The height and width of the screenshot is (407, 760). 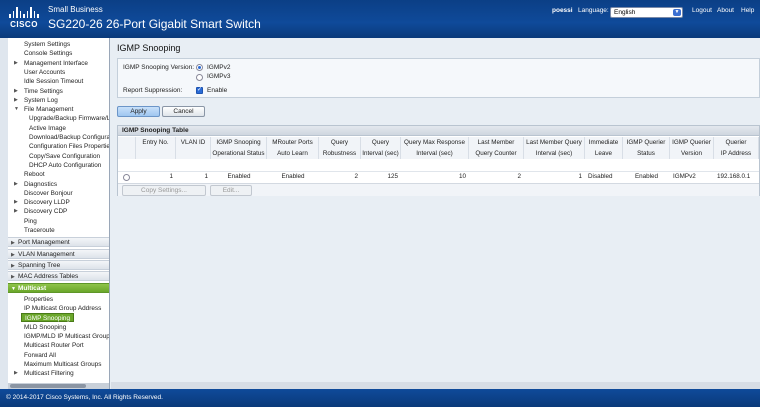 What do you see at coordinates (183, 111) in the screenshot?
I see `cancel-button: Cancel` at bounding box center [183, 111].